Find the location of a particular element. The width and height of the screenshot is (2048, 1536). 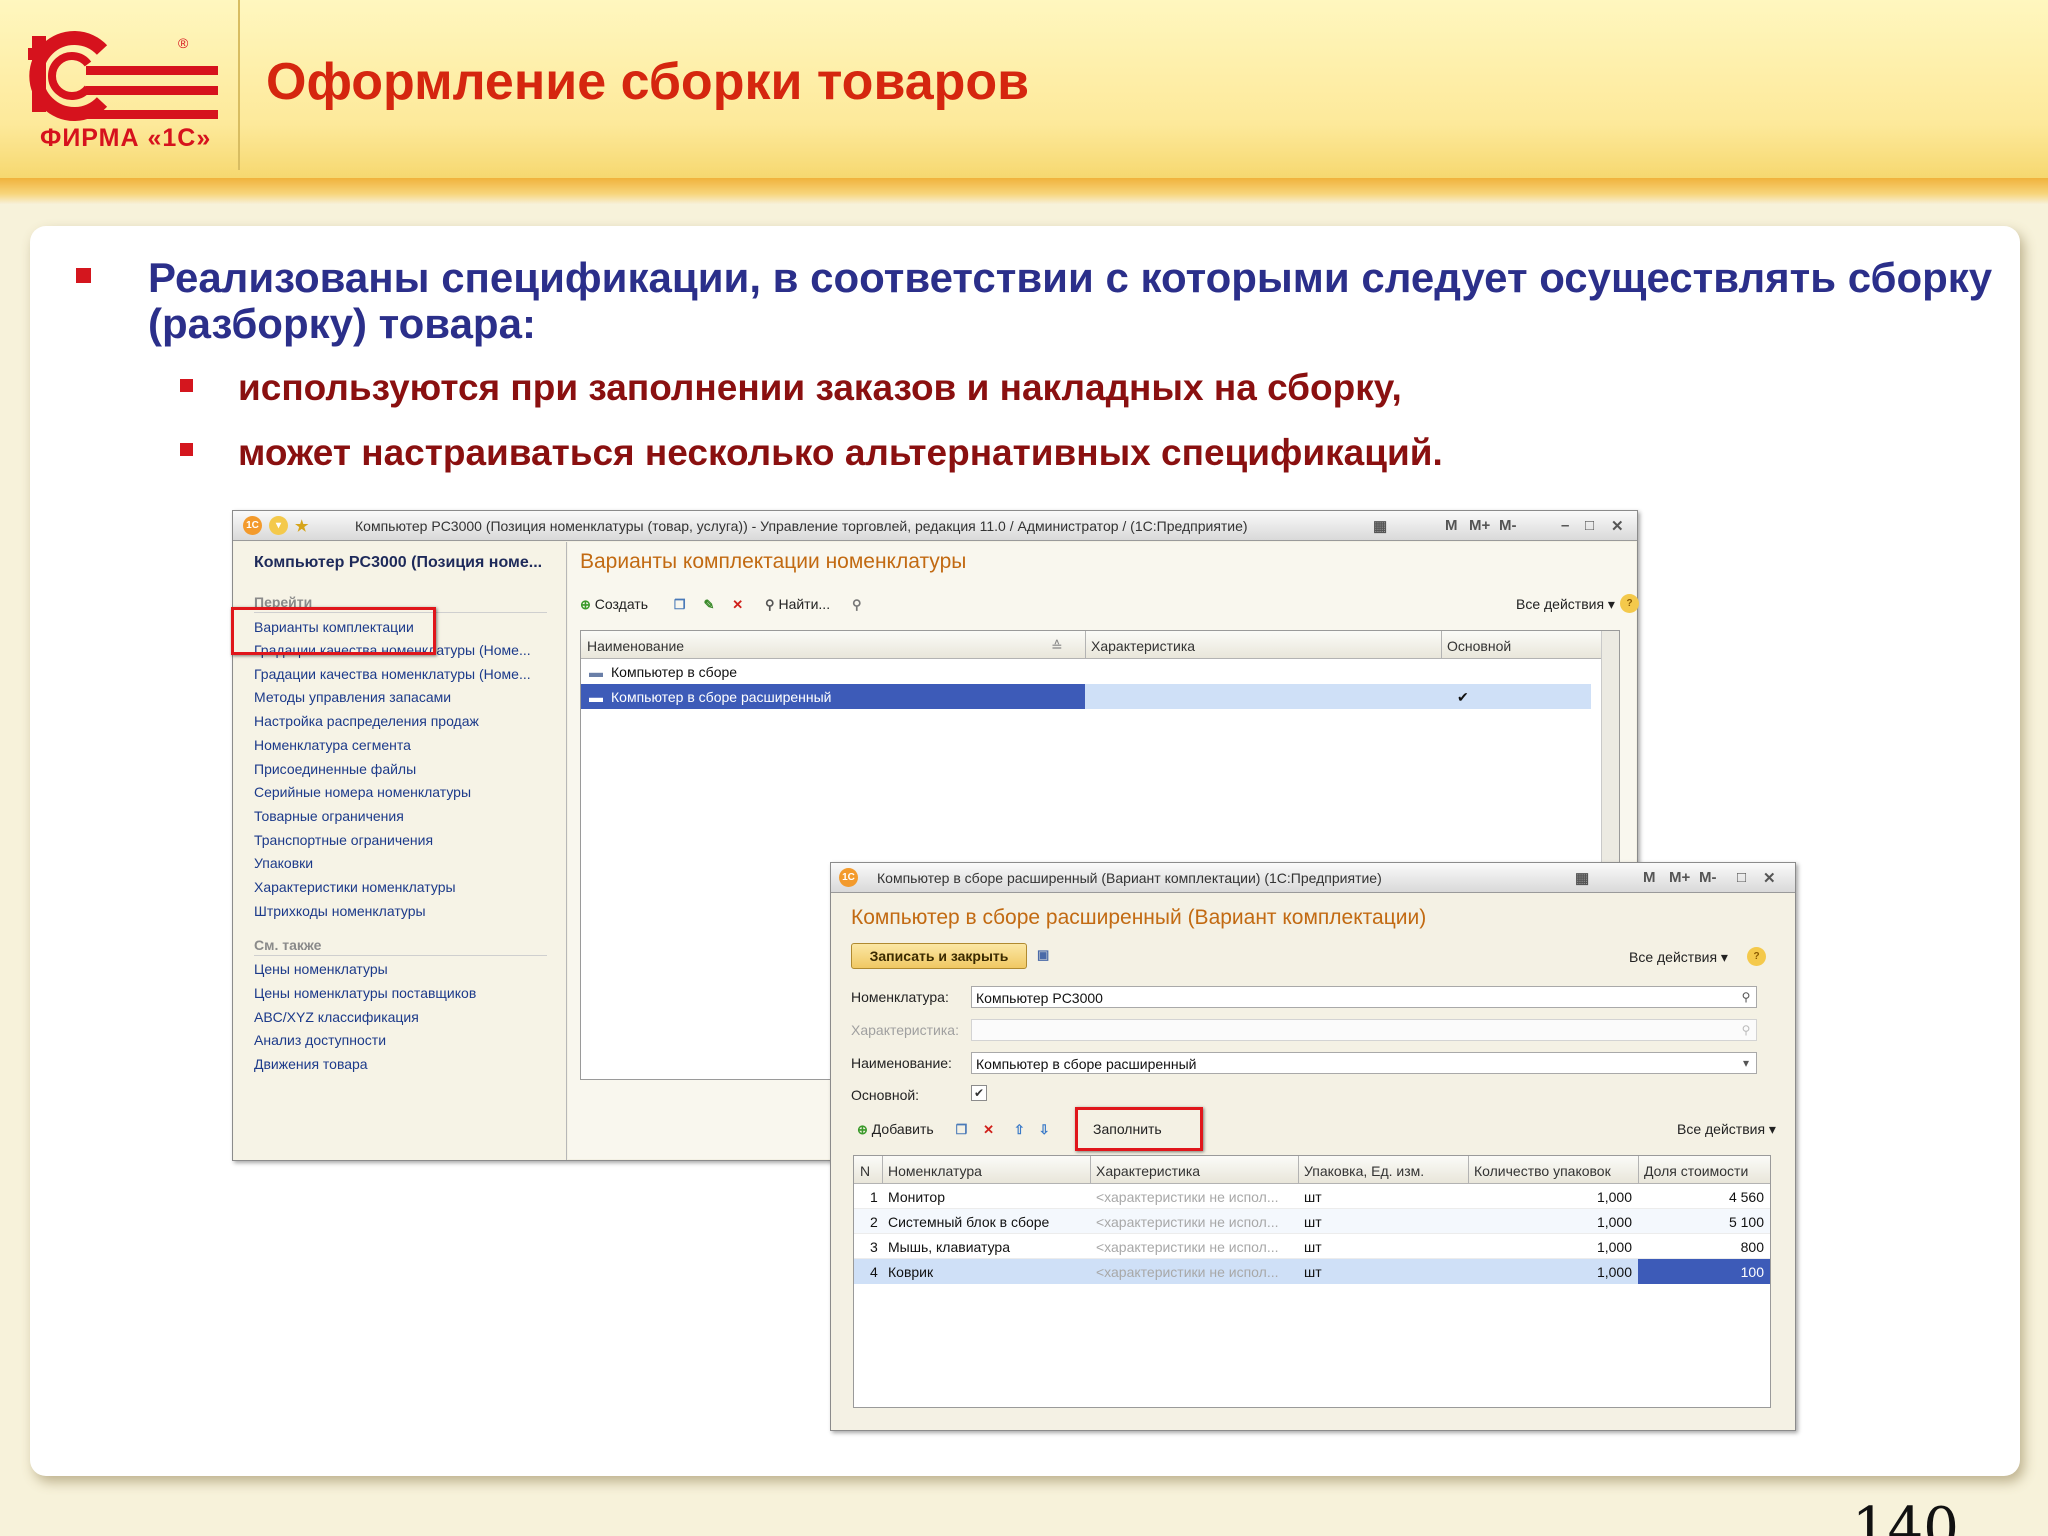

col-item: Номенклатура is located at coordinates (935, 1171).